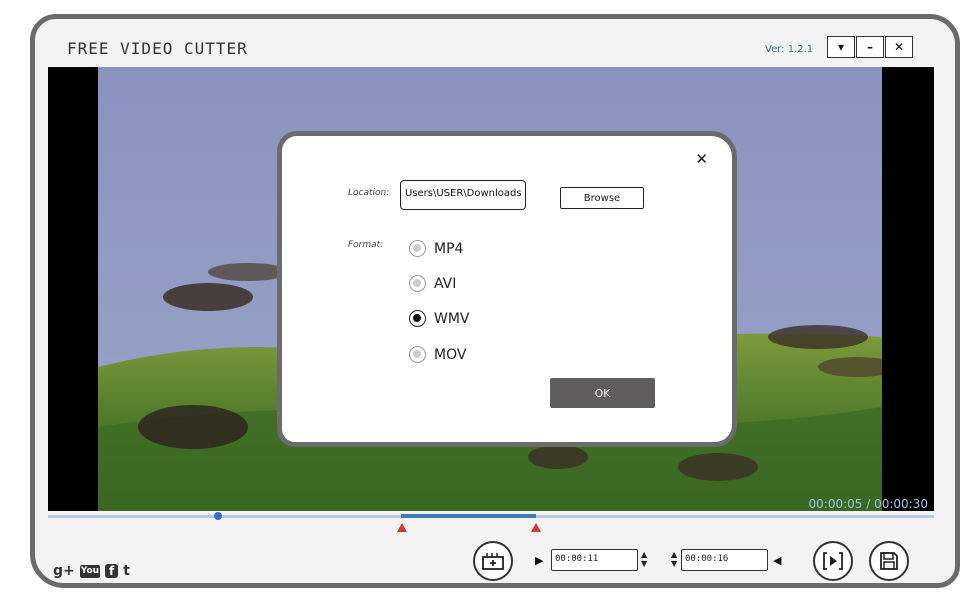 This screenshot has height=600, width=980. I want to click on facebook-icon: f, so click(112, 571).